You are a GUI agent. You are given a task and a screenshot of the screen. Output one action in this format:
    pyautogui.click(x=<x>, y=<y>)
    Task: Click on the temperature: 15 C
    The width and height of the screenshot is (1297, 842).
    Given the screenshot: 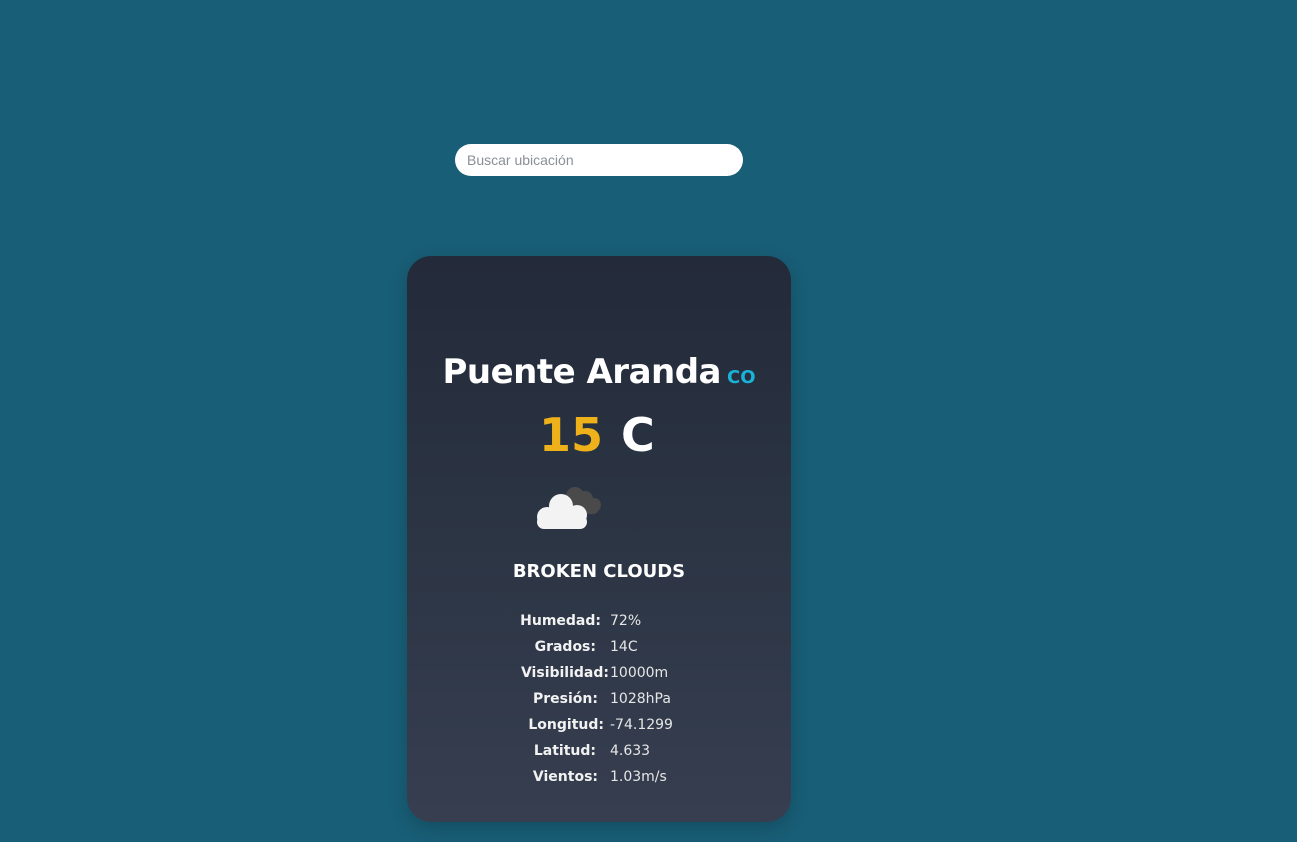 What is the action you would take?
    pyautogui.click(x=597, y=435)
    